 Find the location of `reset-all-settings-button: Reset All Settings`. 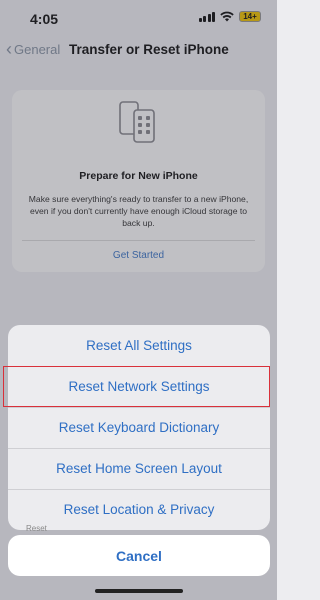

reset-all-settings-button: Reset All Settings is located at coordinates (139, 345).